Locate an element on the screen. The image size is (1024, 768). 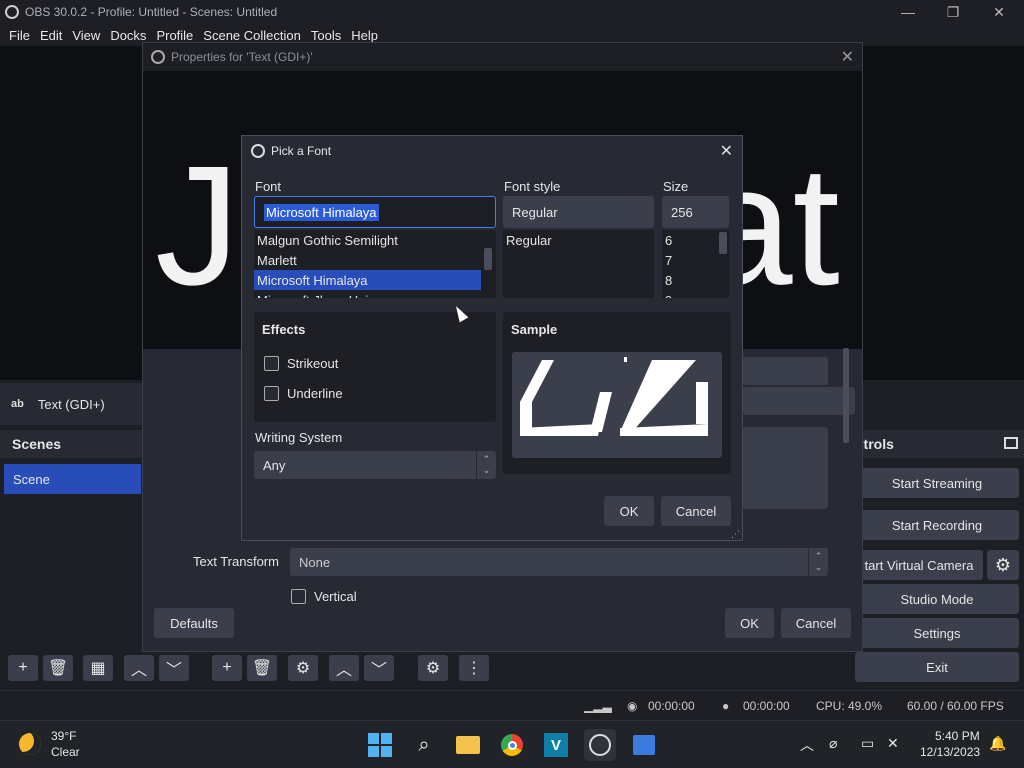
clock-date: 12/13/2023 is located at coordinates (950, 752).